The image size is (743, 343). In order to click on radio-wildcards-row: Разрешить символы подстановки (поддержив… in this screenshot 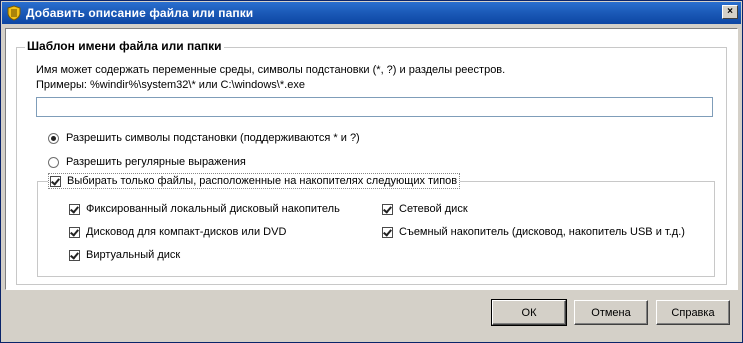, I will do `click(204, 138)`.